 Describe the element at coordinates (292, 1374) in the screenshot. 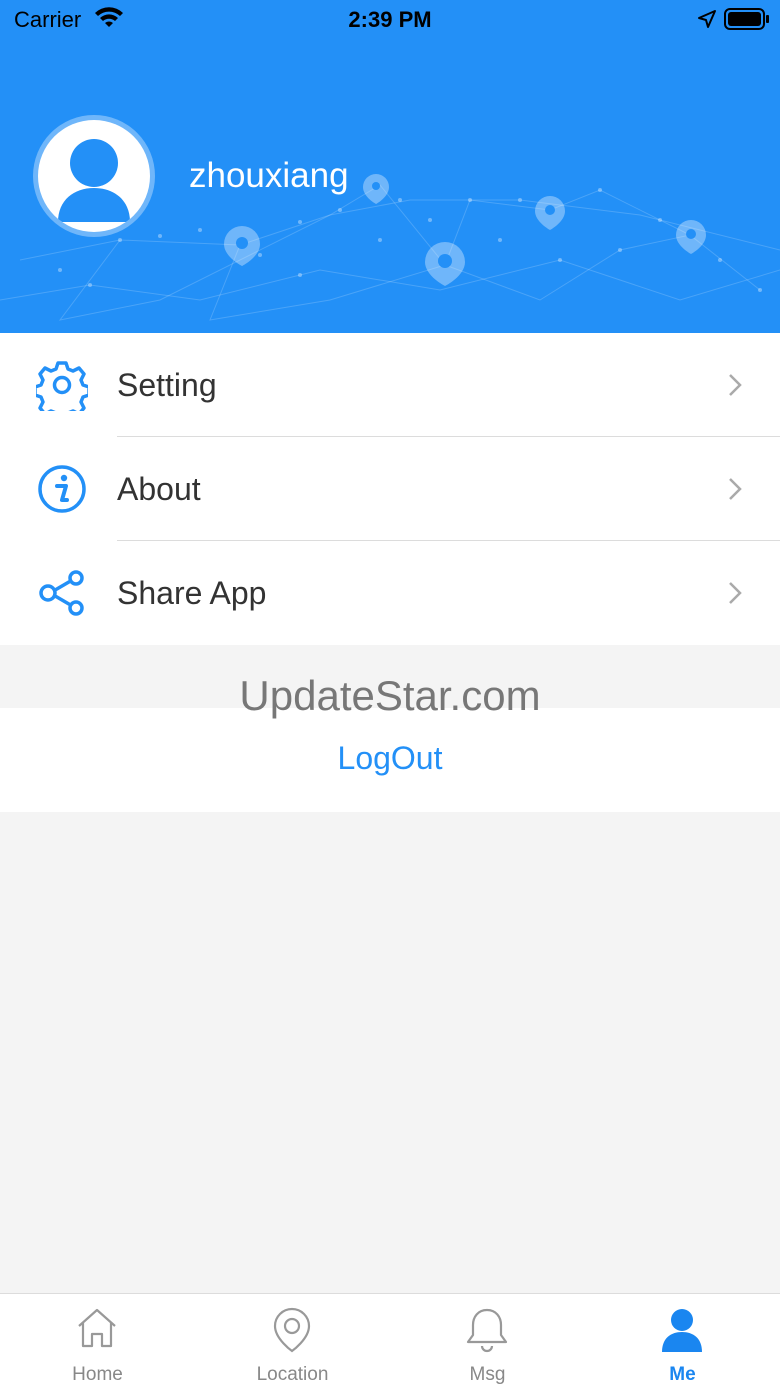

I see `tab-label: Location` at that location.